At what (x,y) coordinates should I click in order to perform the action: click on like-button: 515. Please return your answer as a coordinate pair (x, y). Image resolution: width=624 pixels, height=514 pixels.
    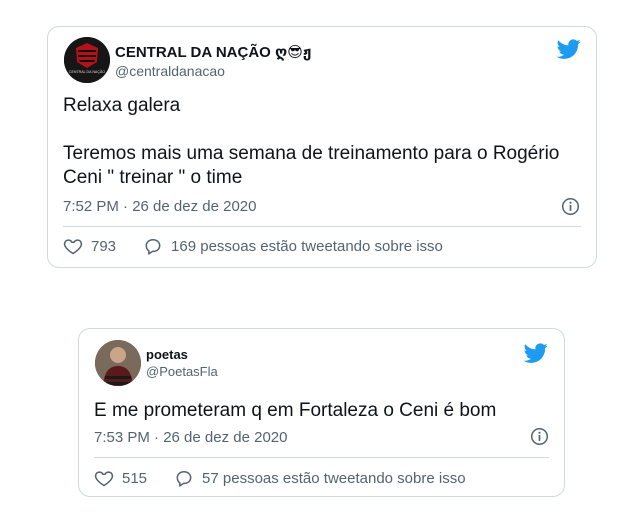
    Looking at the image, I should click on (120, 478).